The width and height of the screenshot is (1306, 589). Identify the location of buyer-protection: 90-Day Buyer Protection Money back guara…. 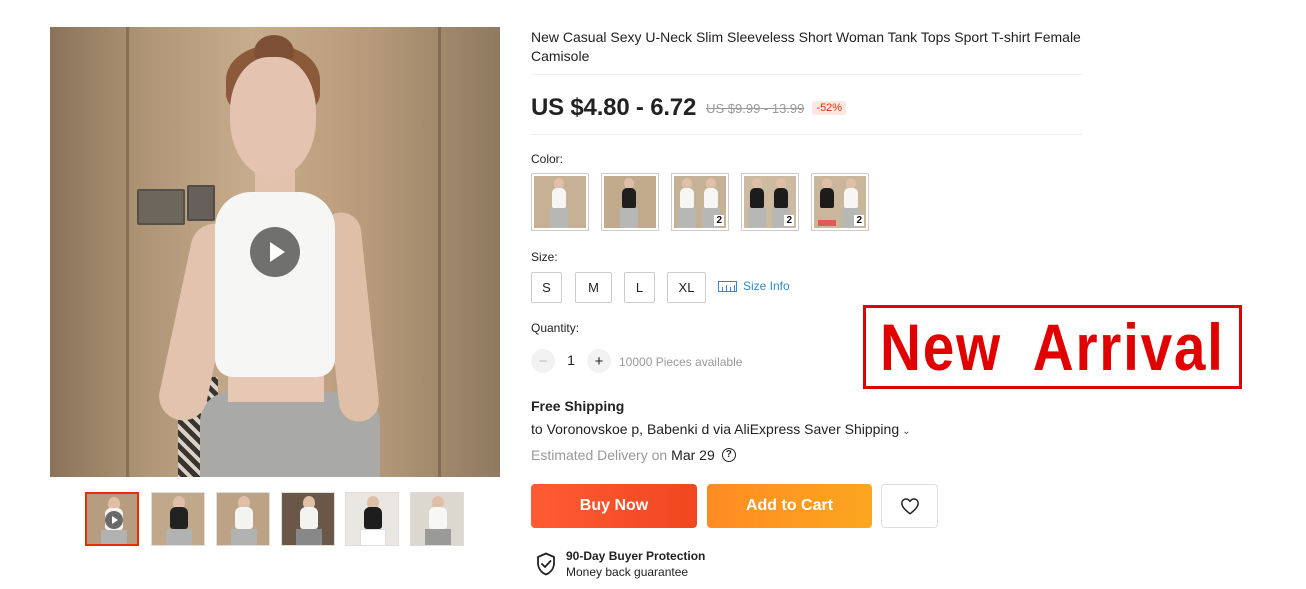
(620, 564).